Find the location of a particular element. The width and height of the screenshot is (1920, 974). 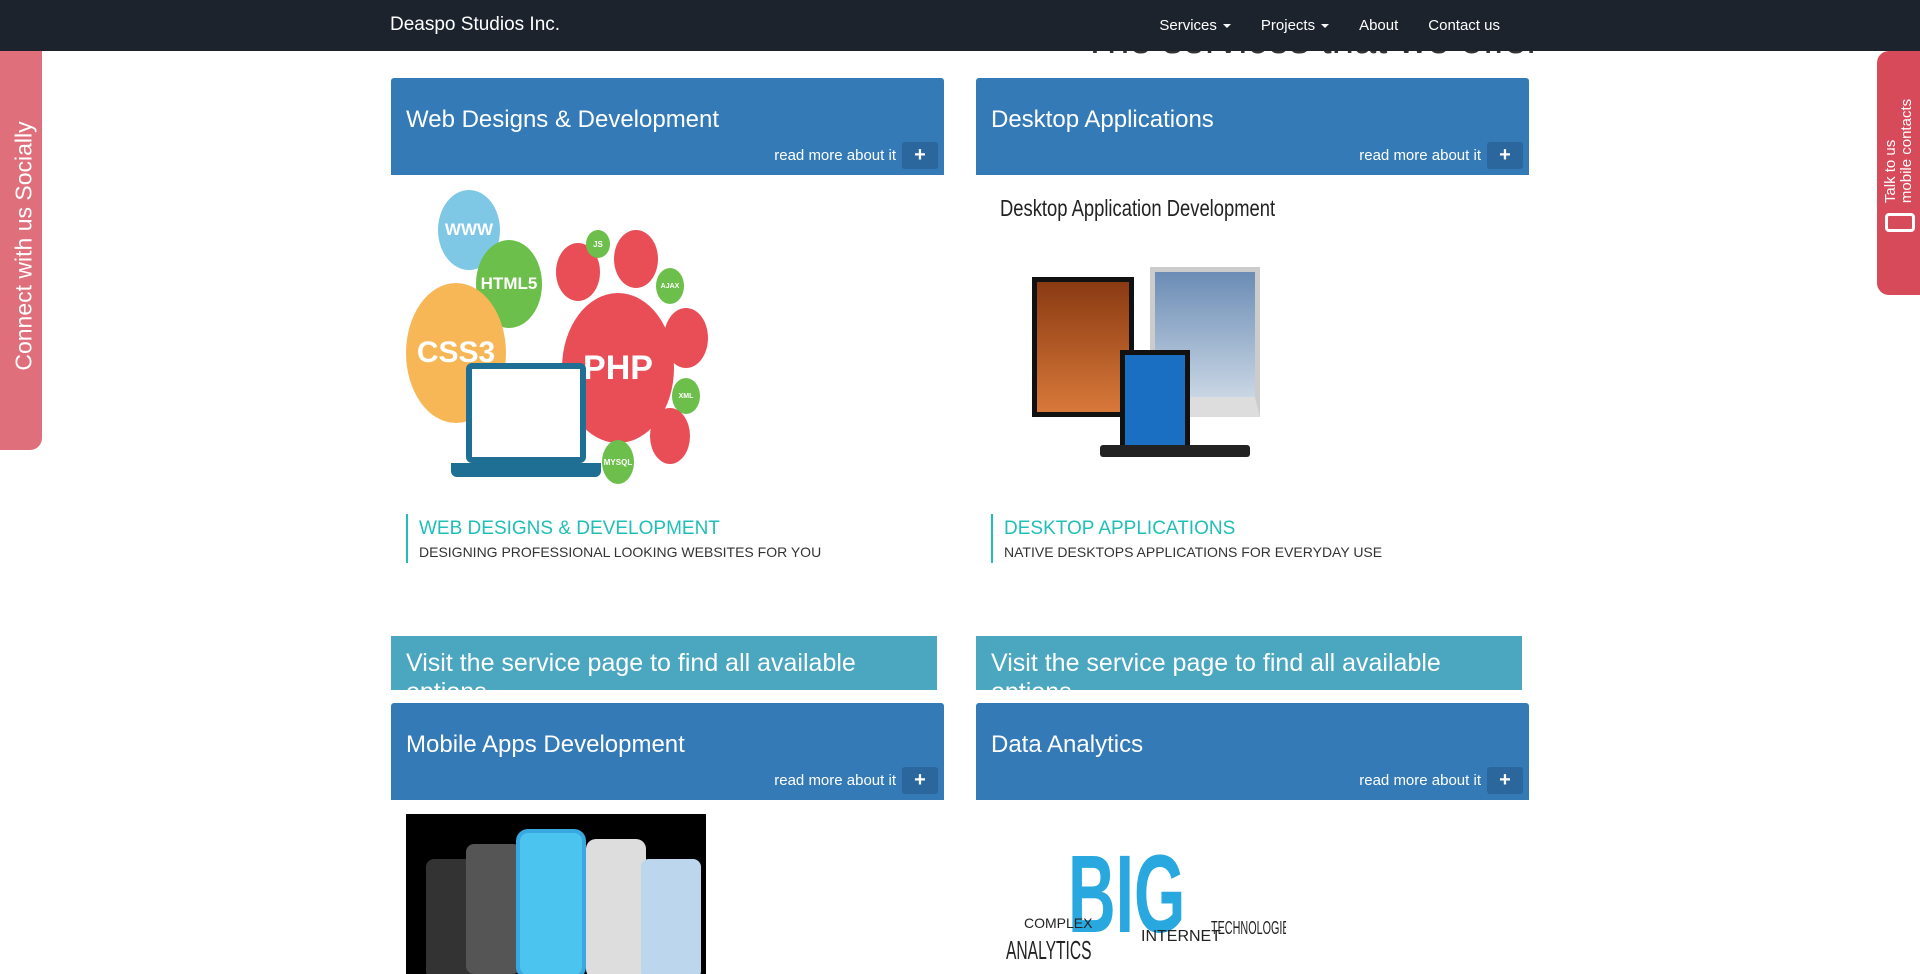

social-tab: Connect with us Socially is located at coordinates (21, 250).